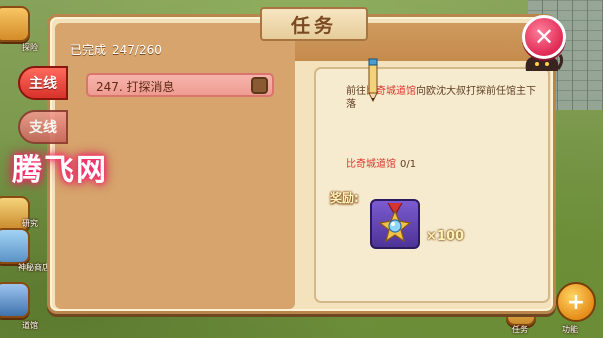 The image size is (603, 338). I want to click on tab-main-label: 主线, so click(43, 84).